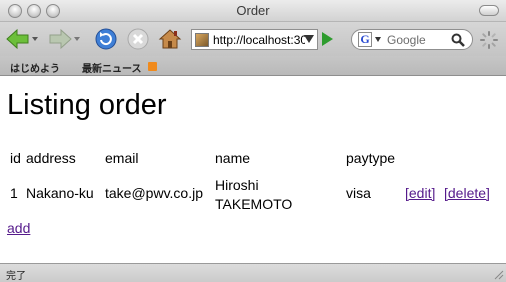  Describe the element at coordinates (365, 39) in the screenshot. I see `google-engine-icon: G` at that location.